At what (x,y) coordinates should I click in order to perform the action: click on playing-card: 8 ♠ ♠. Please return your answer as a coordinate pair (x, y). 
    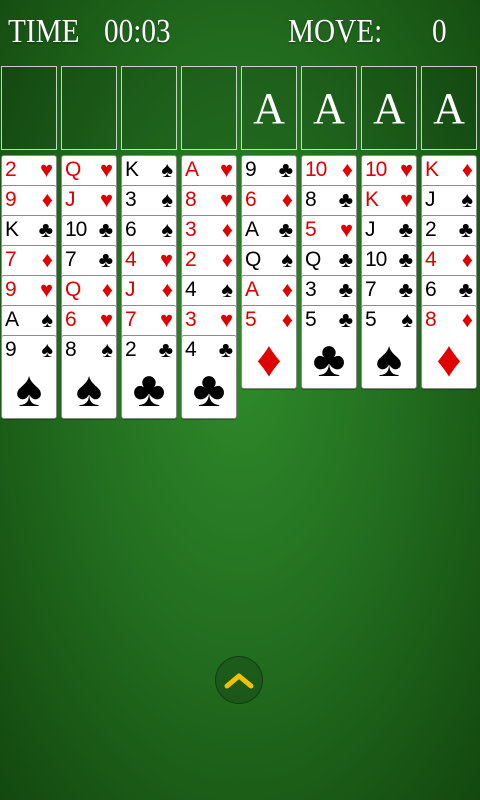
    Looking at the image, I should click on (89, 377).